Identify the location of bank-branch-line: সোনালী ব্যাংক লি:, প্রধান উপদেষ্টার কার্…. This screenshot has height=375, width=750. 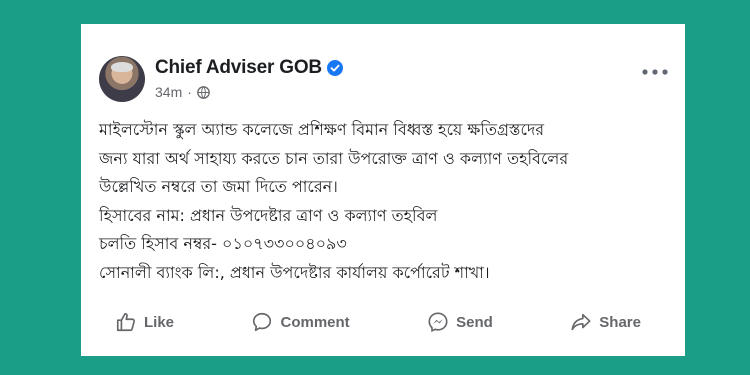
(294, 272).